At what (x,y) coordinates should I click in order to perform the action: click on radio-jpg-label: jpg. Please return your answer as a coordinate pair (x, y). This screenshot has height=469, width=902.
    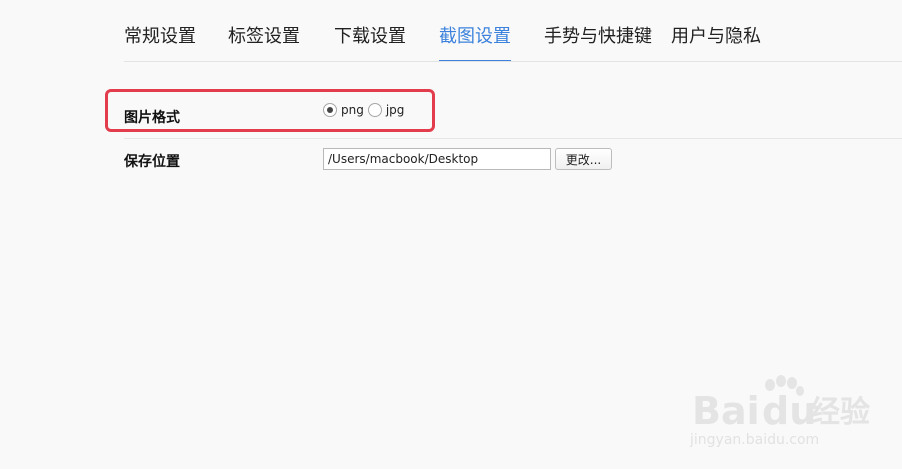
    Looking at the image, I should click on (395, 110).